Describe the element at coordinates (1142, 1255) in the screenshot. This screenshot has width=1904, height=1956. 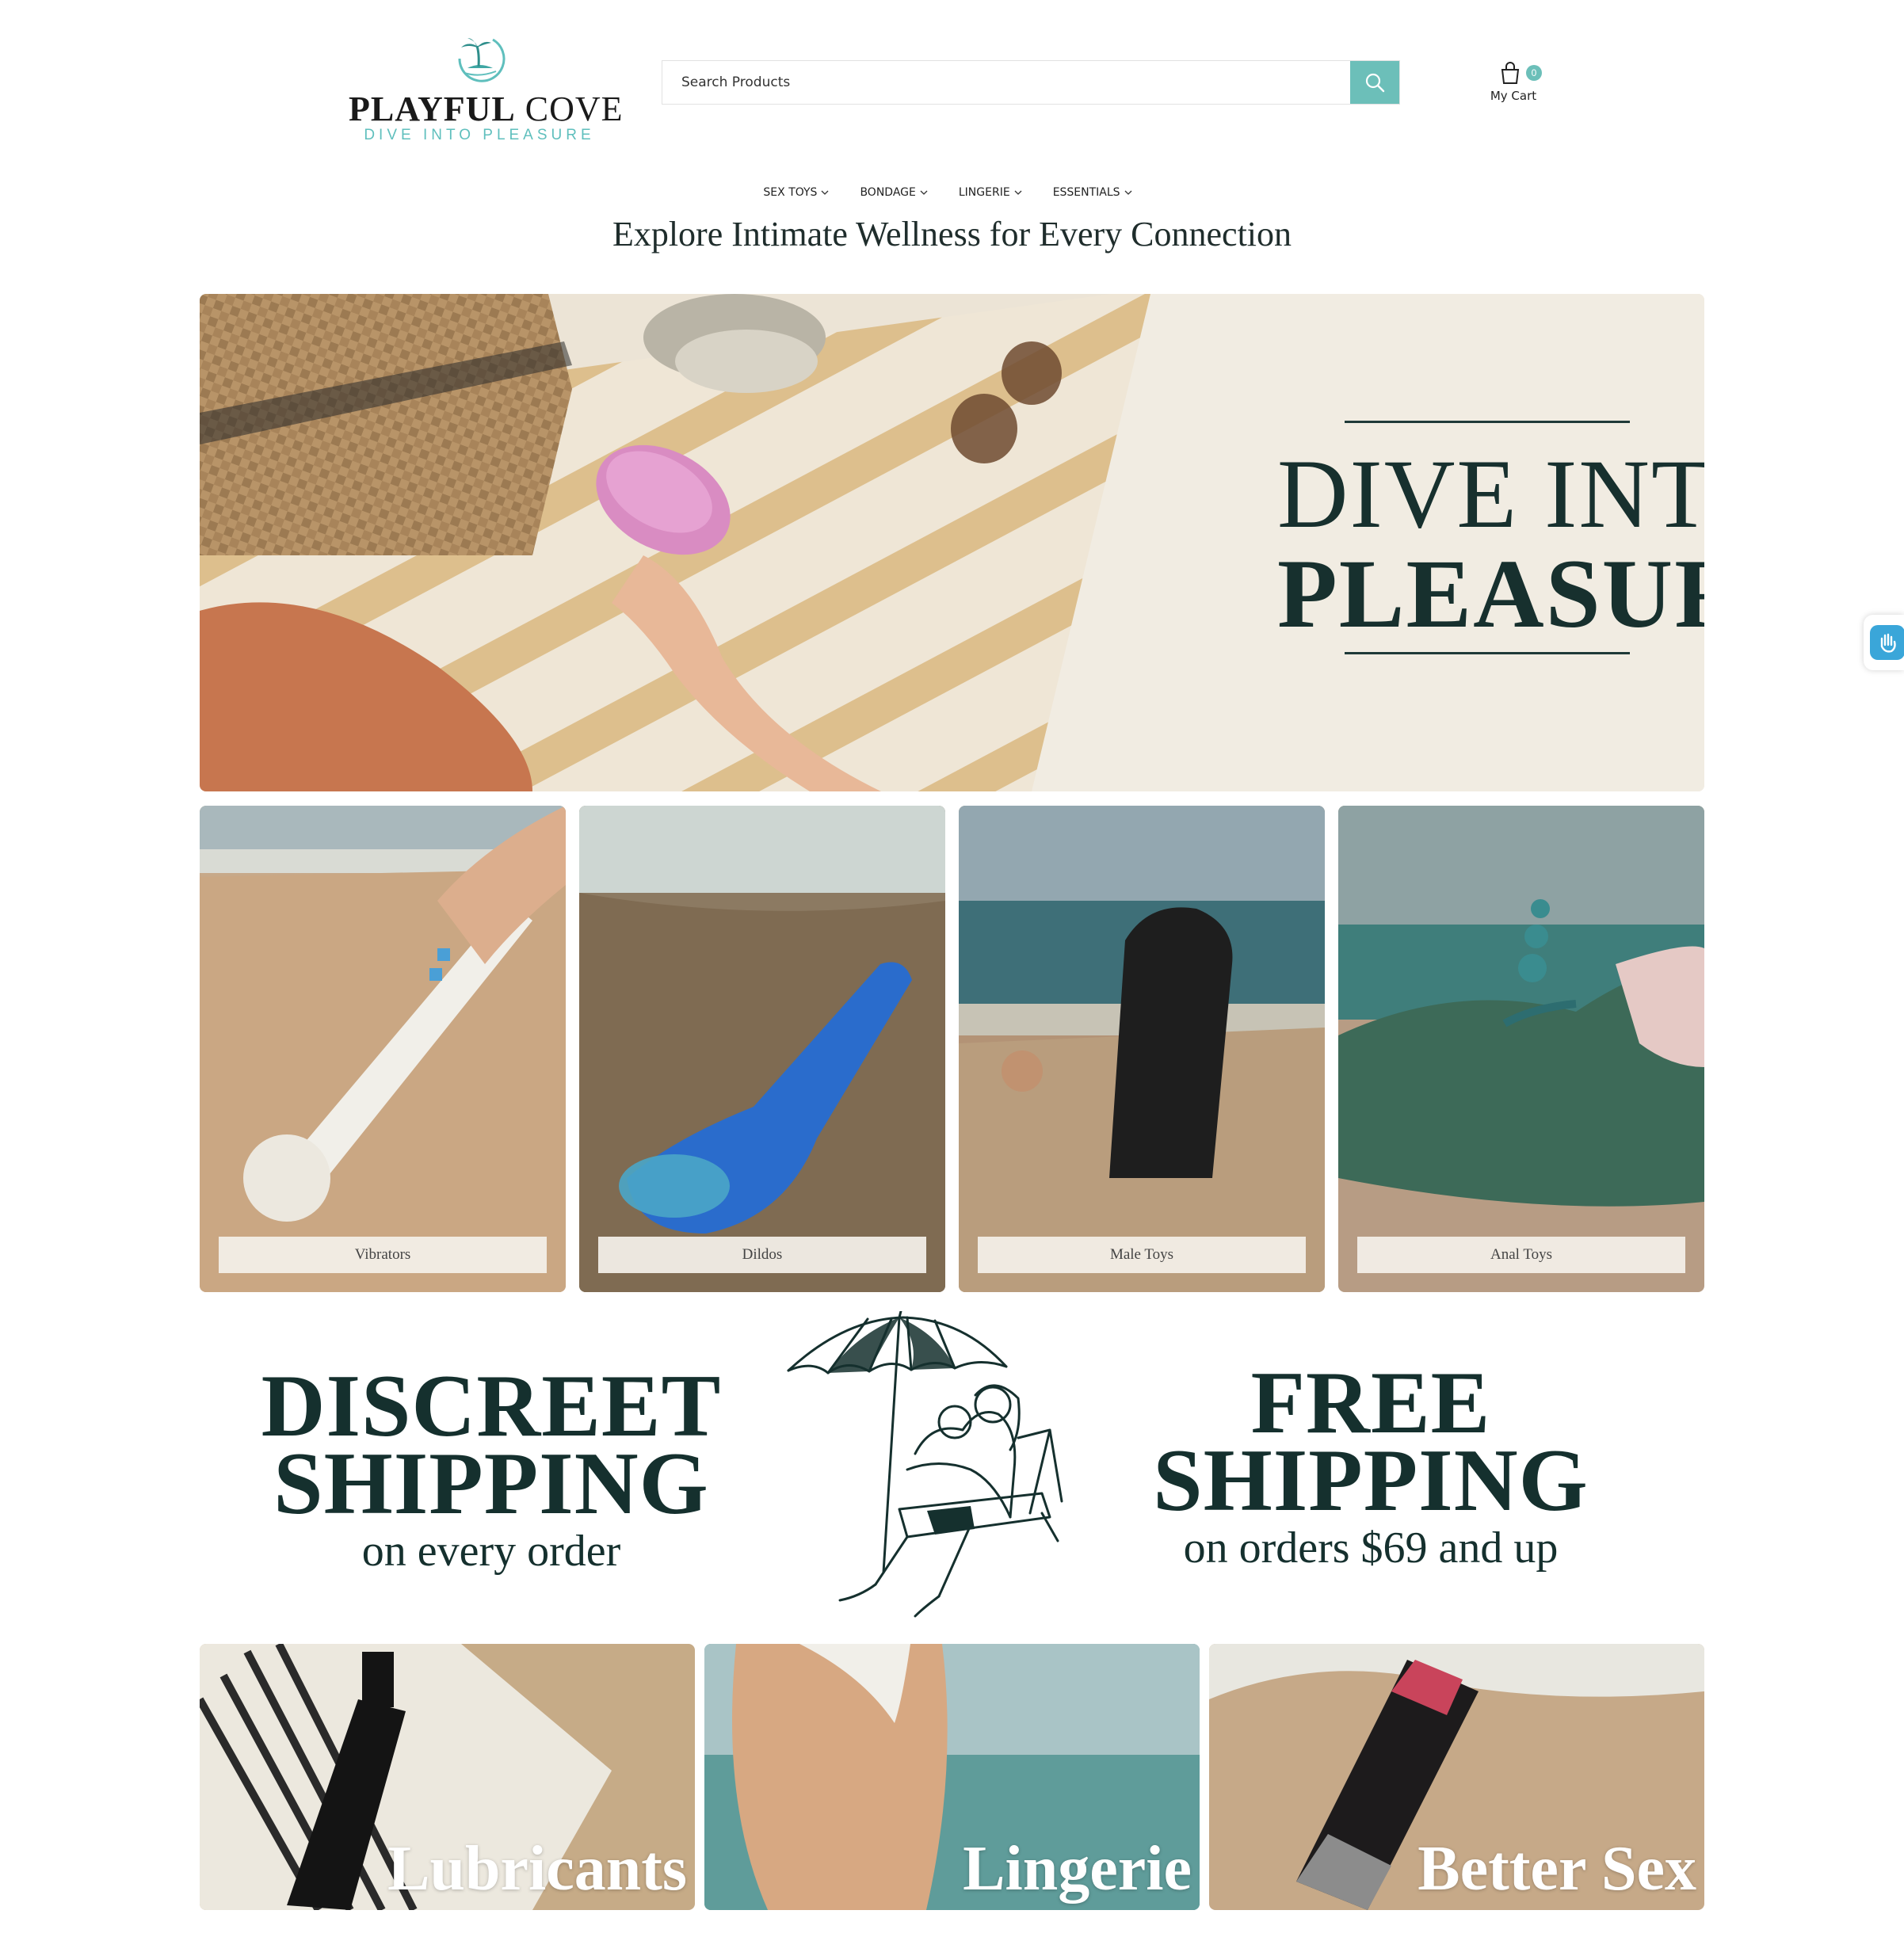
I see `category-label: Male Toys` at that location.